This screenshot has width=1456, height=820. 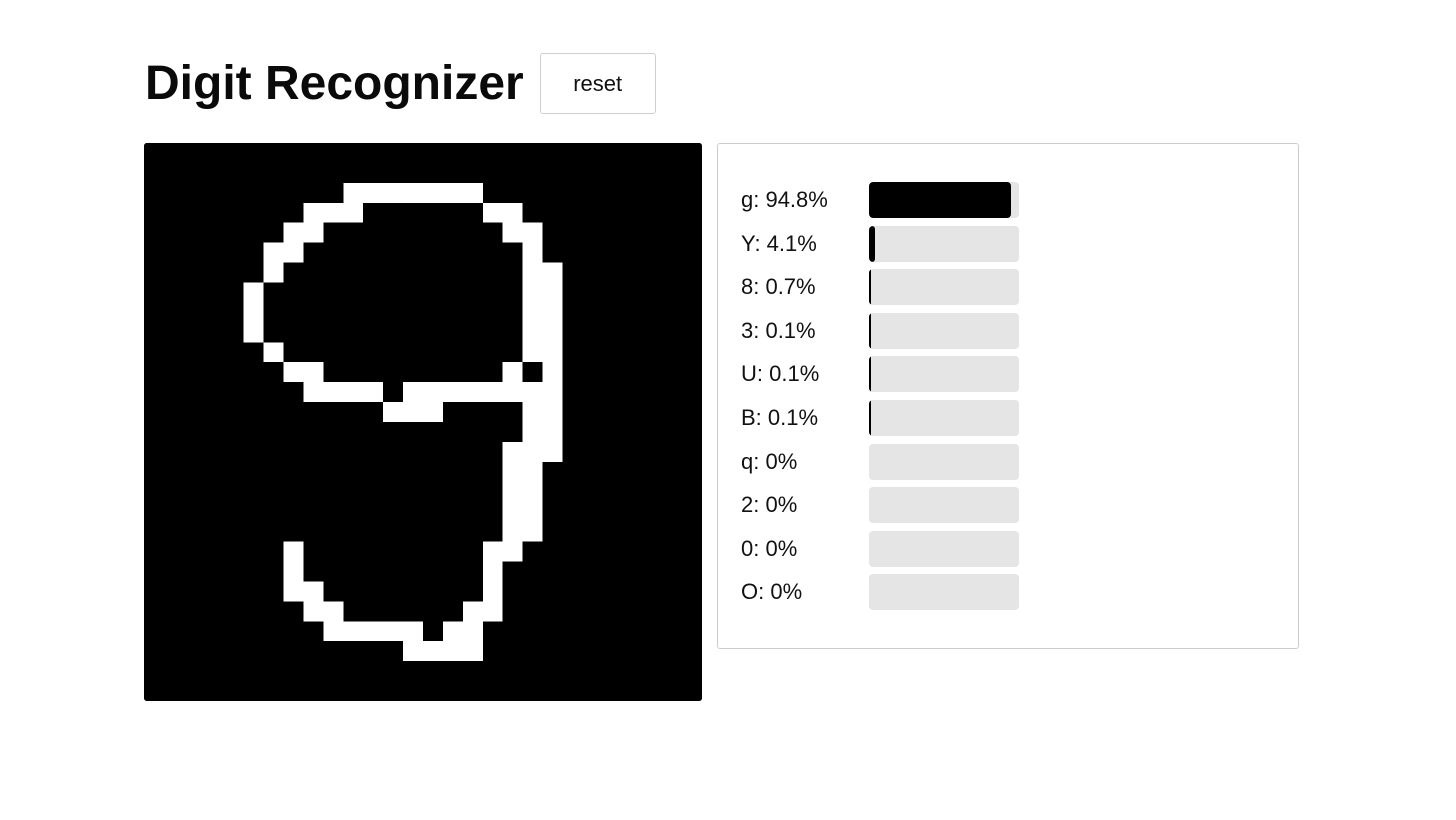 I want to click on prediction-label: U: 0.1%, so click(x=780, y=374).